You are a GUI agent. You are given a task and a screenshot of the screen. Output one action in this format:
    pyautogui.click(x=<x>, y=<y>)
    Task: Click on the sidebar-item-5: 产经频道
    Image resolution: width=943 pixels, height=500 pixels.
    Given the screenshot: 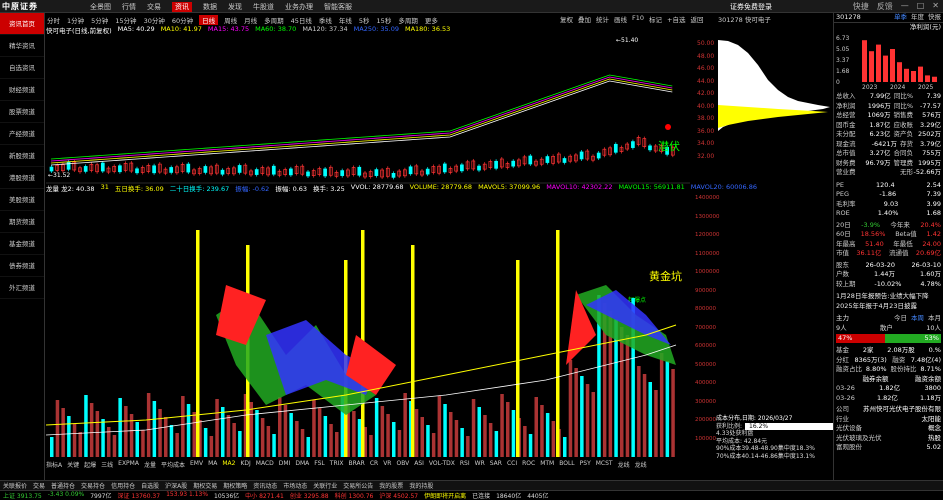 What is the action you would take?
    pyautogui.click(x=22, y=134)
    